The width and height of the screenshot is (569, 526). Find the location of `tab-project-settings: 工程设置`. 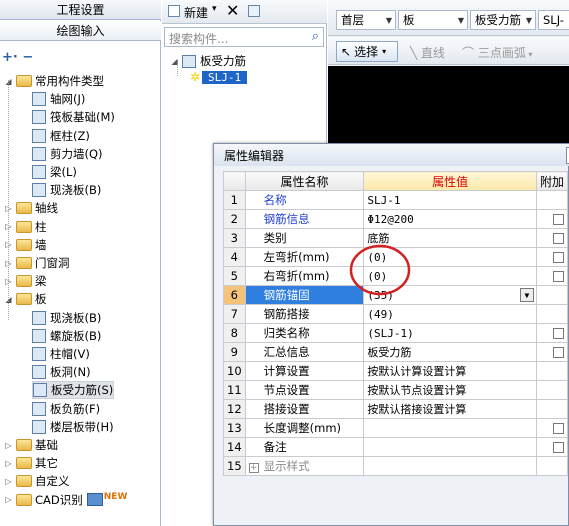

tab-project-settings: 工程设置 is located at coordinates (80, 10).